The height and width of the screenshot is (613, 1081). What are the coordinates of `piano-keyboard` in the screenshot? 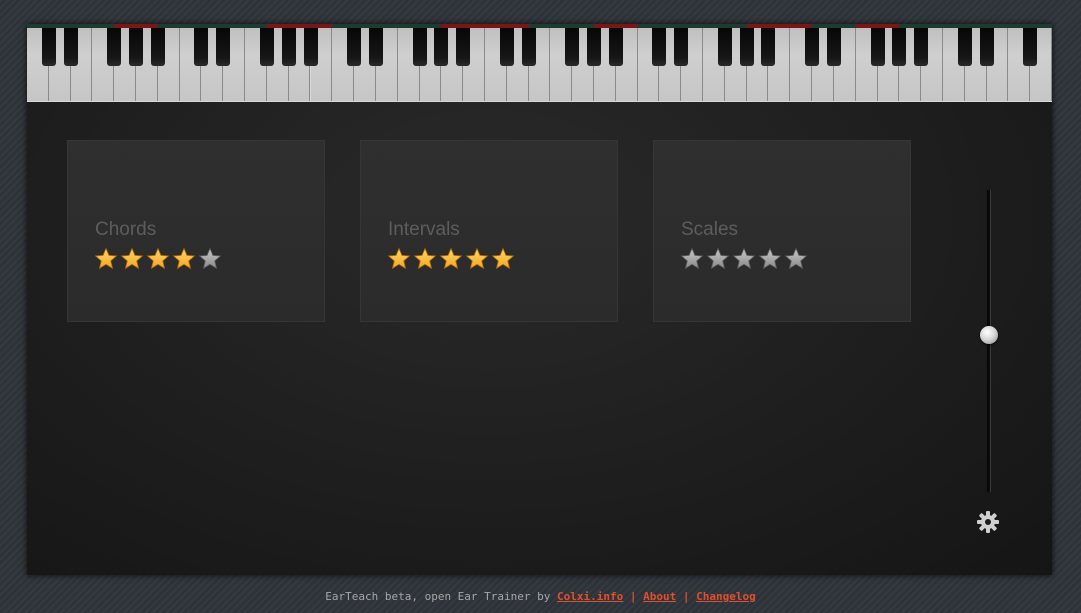 It's located at (539, 63).